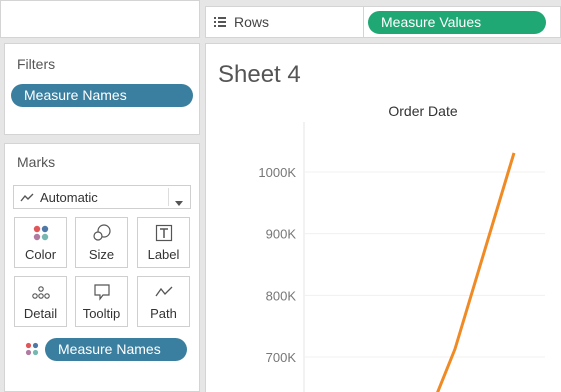 This screenshot has height=392, width=561. I want to click on rows-pill-measure-values: Measure Values, so click(457, 22).